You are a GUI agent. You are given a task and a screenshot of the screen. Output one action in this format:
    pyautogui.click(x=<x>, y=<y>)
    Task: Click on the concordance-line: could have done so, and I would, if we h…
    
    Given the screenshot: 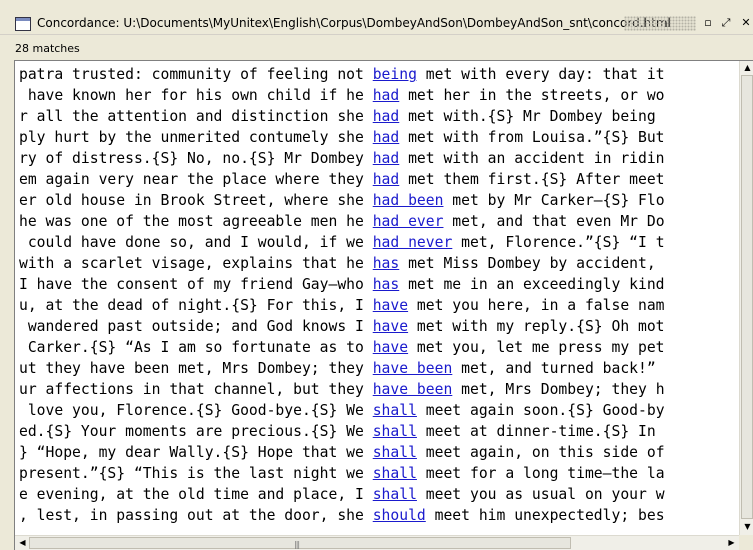 What is the action you would take?
    pyautogui.click(x=379, y=242)
    